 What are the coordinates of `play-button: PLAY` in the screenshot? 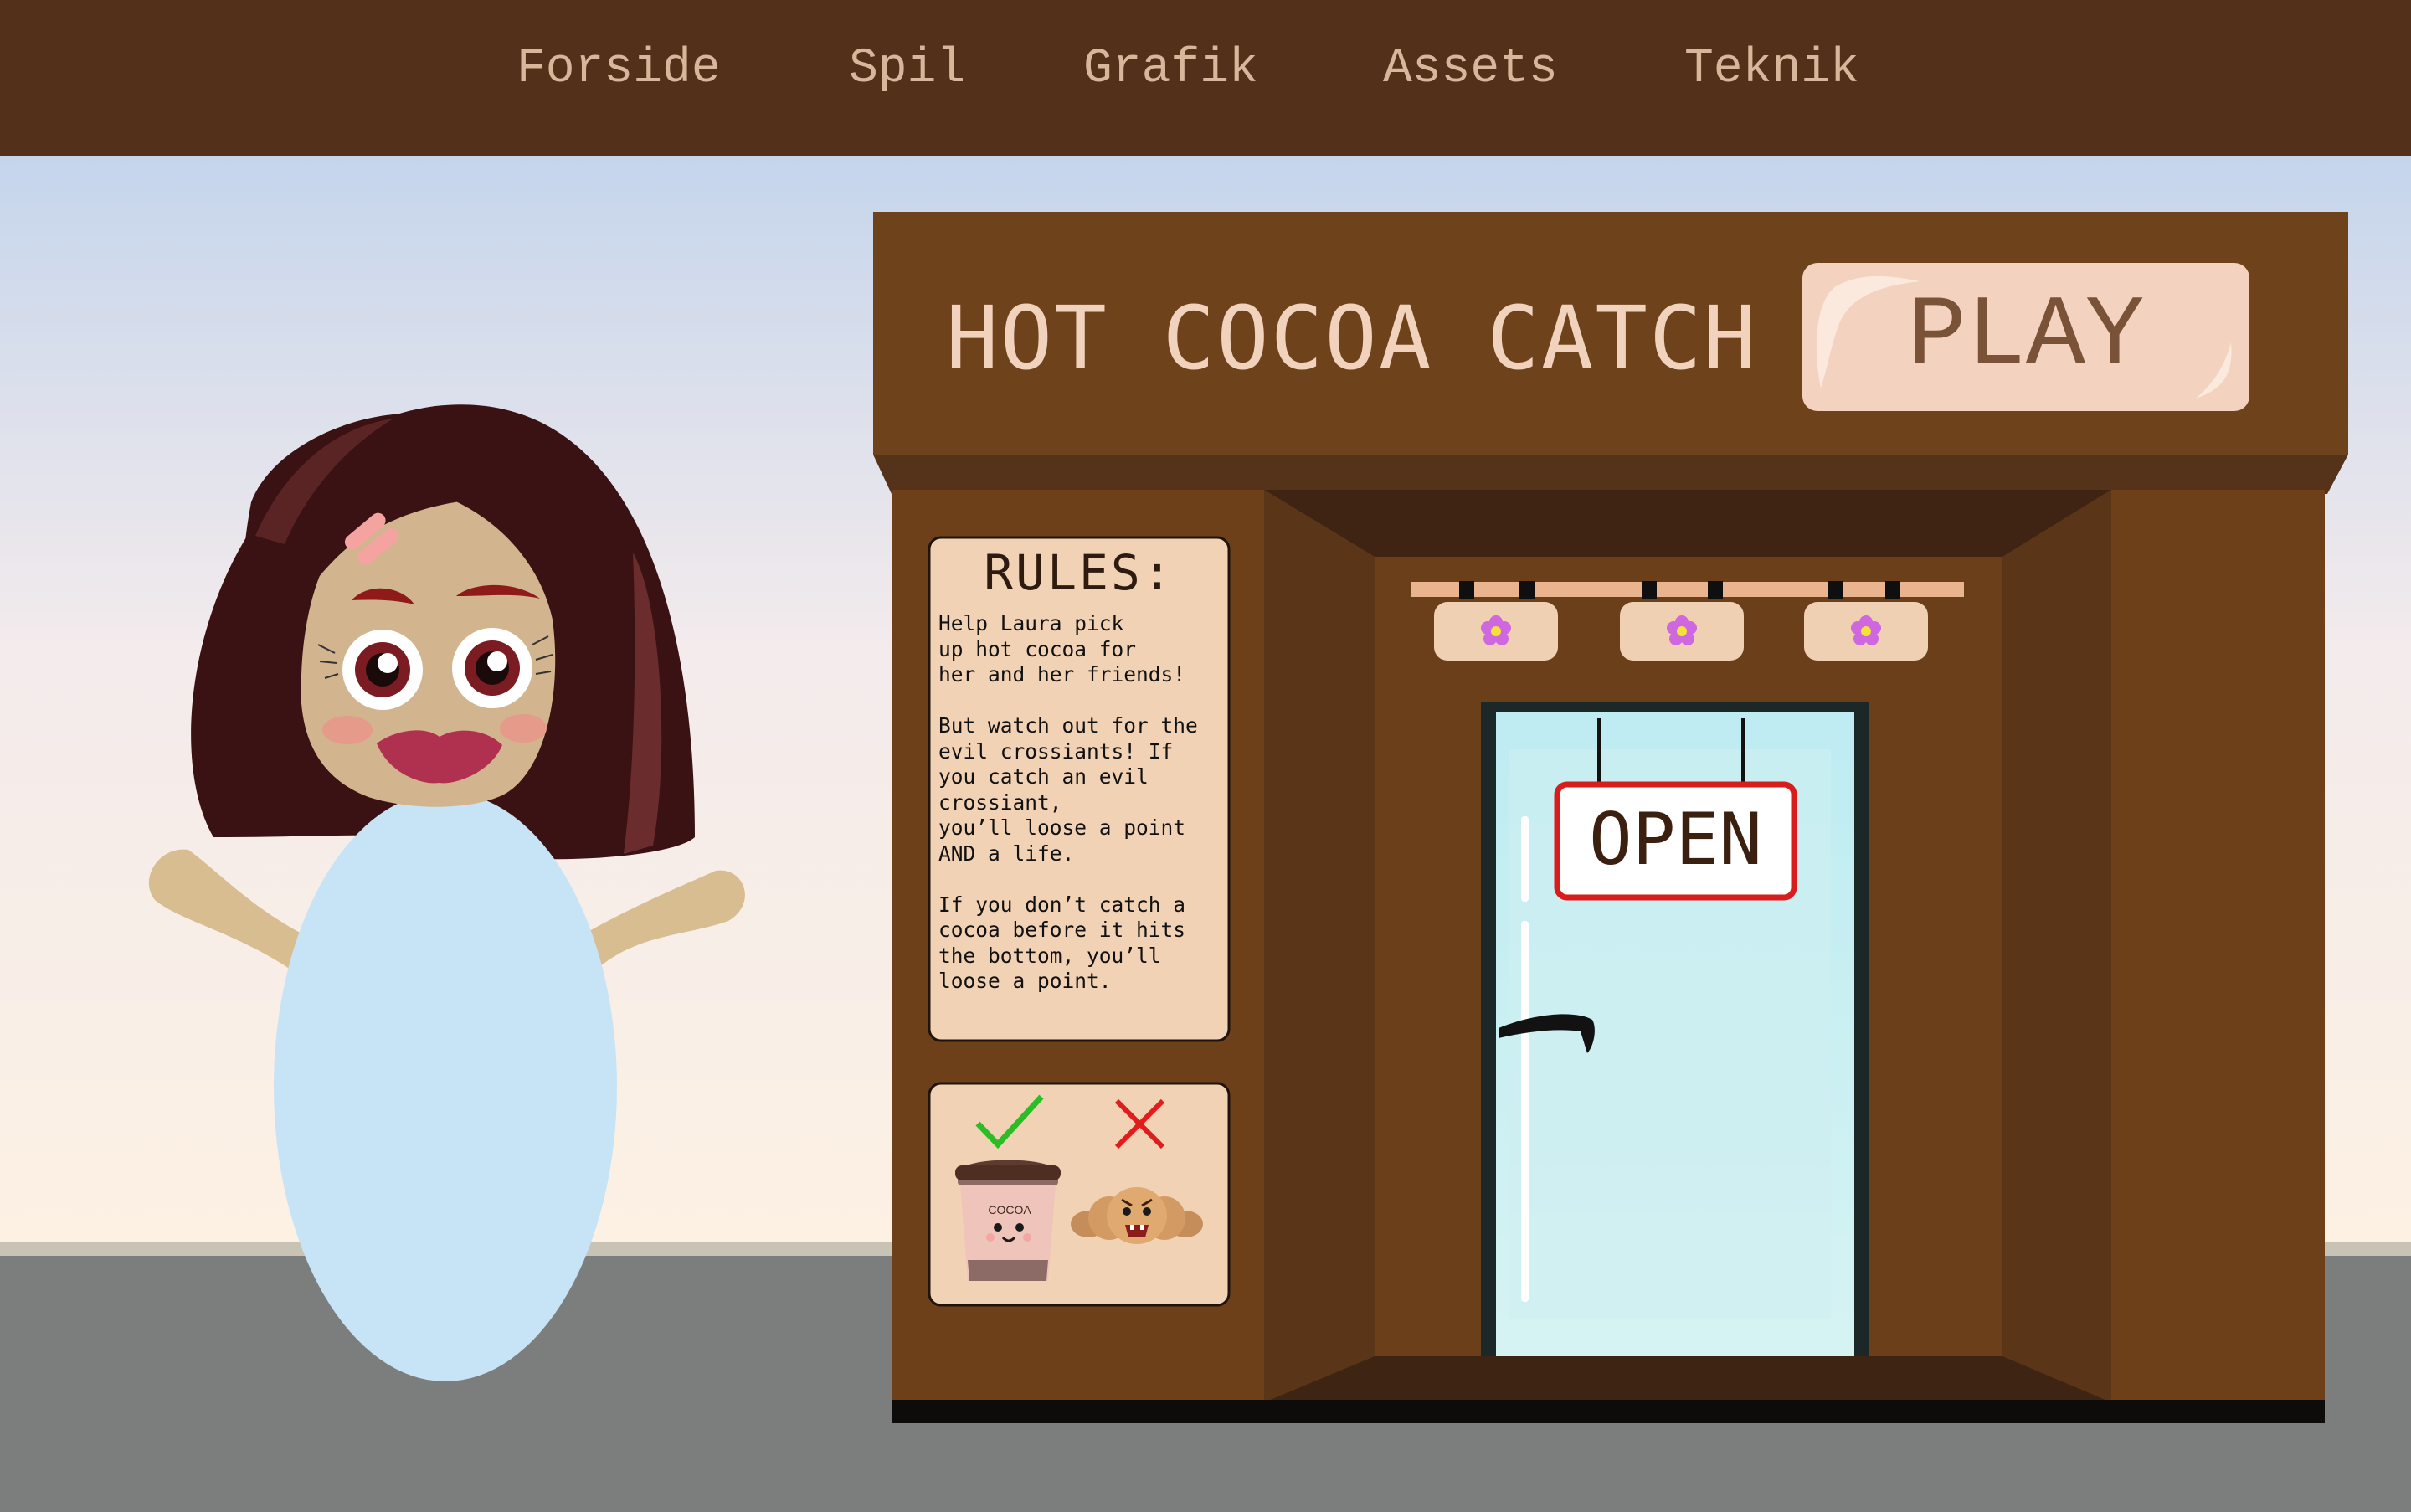 It's located at (2025, 337).